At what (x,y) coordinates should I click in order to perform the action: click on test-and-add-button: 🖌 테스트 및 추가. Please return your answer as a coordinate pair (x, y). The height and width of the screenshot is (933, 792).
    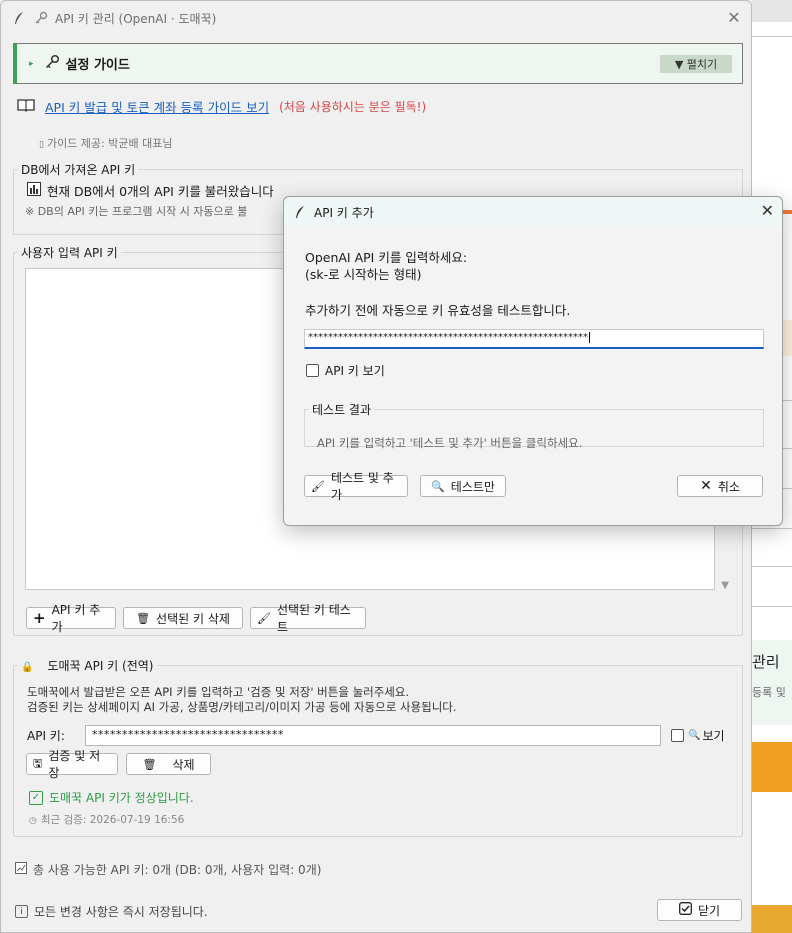
    Looking at the image, I should click on (356, 486).